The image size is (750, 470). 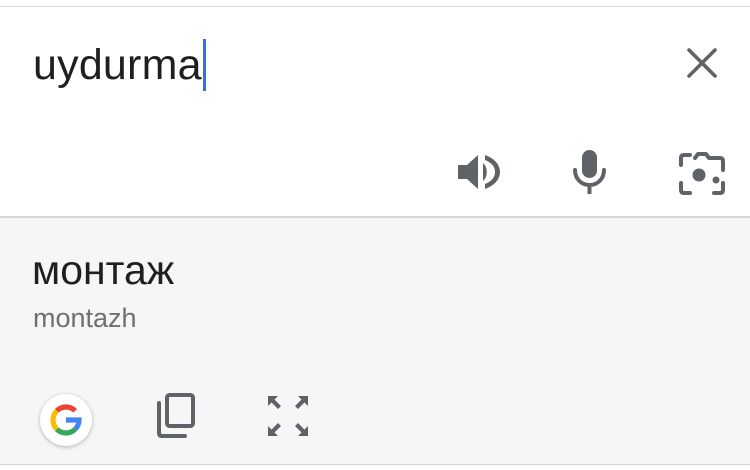 I want to click on microphone-icon, so click(x=589, y=172).